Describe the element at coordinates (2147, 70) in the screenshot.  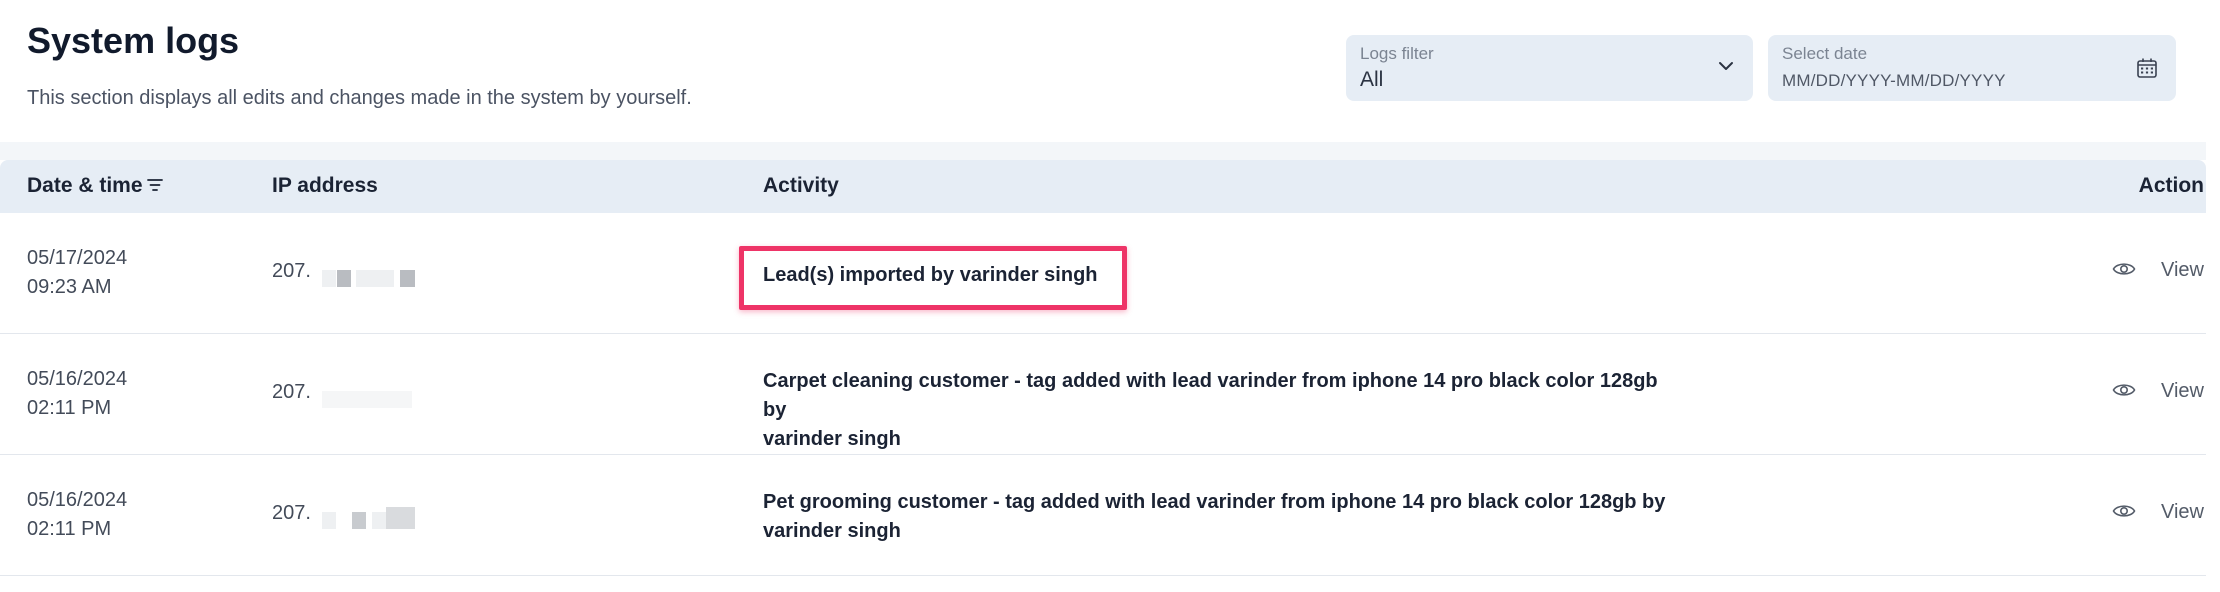
I see `calendar-icon` at that location.